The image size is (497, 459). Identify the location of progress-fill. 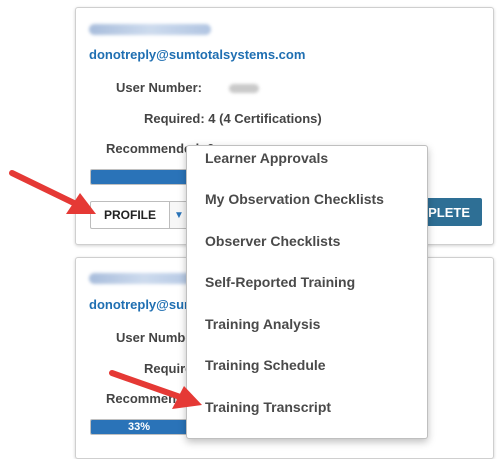
(139, 177).